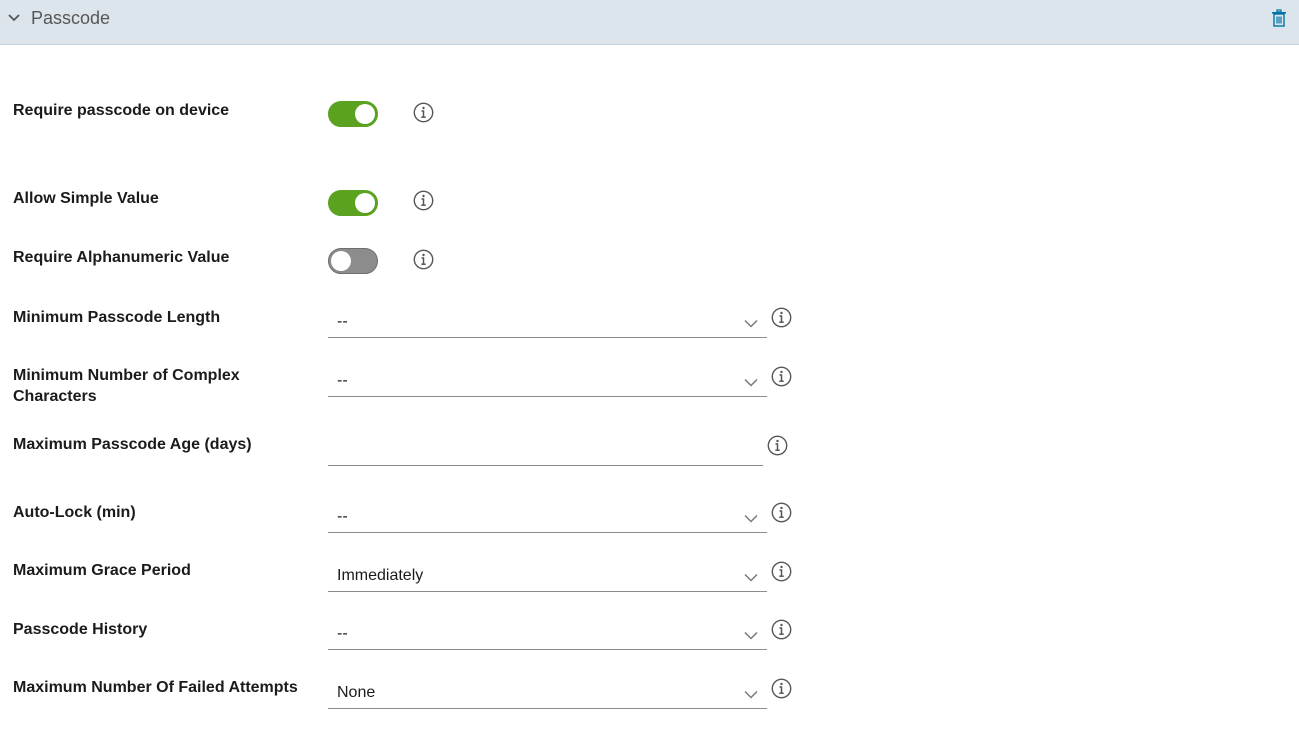 The image size is (1299, 737). What do you see at coordinates (102, 570) in the screenshot?
I see `grace-period-label: Maximum Grace Period` at bounding box center [102, 570].